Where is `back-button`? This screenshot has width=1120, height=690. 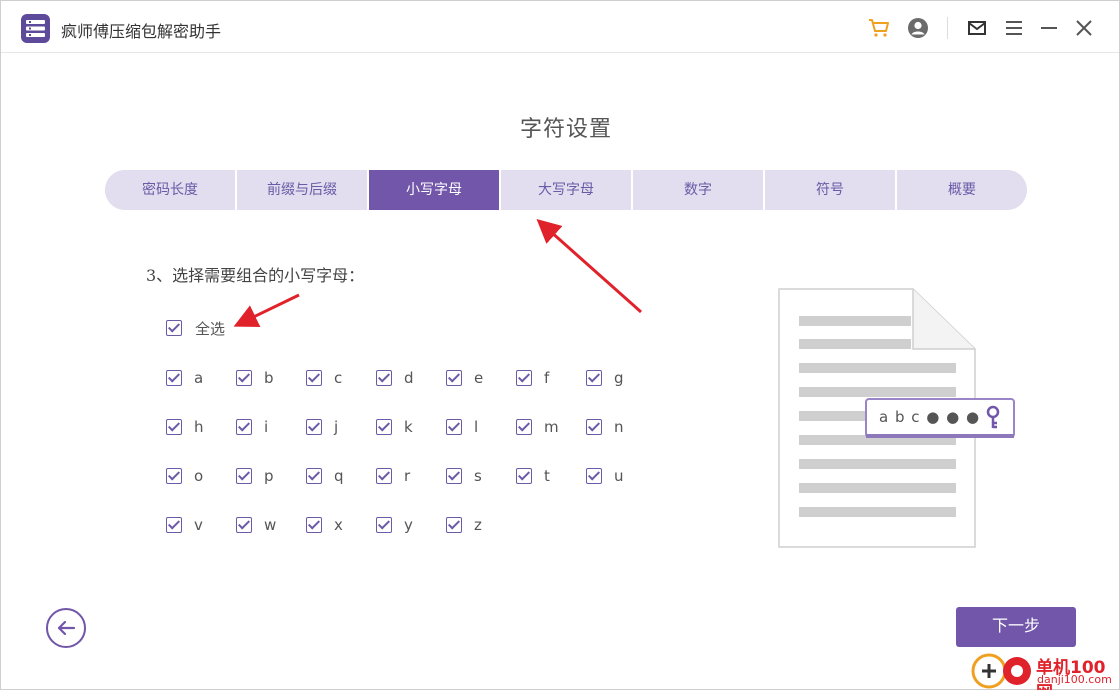
back-button is located at coordinates (66, 628).